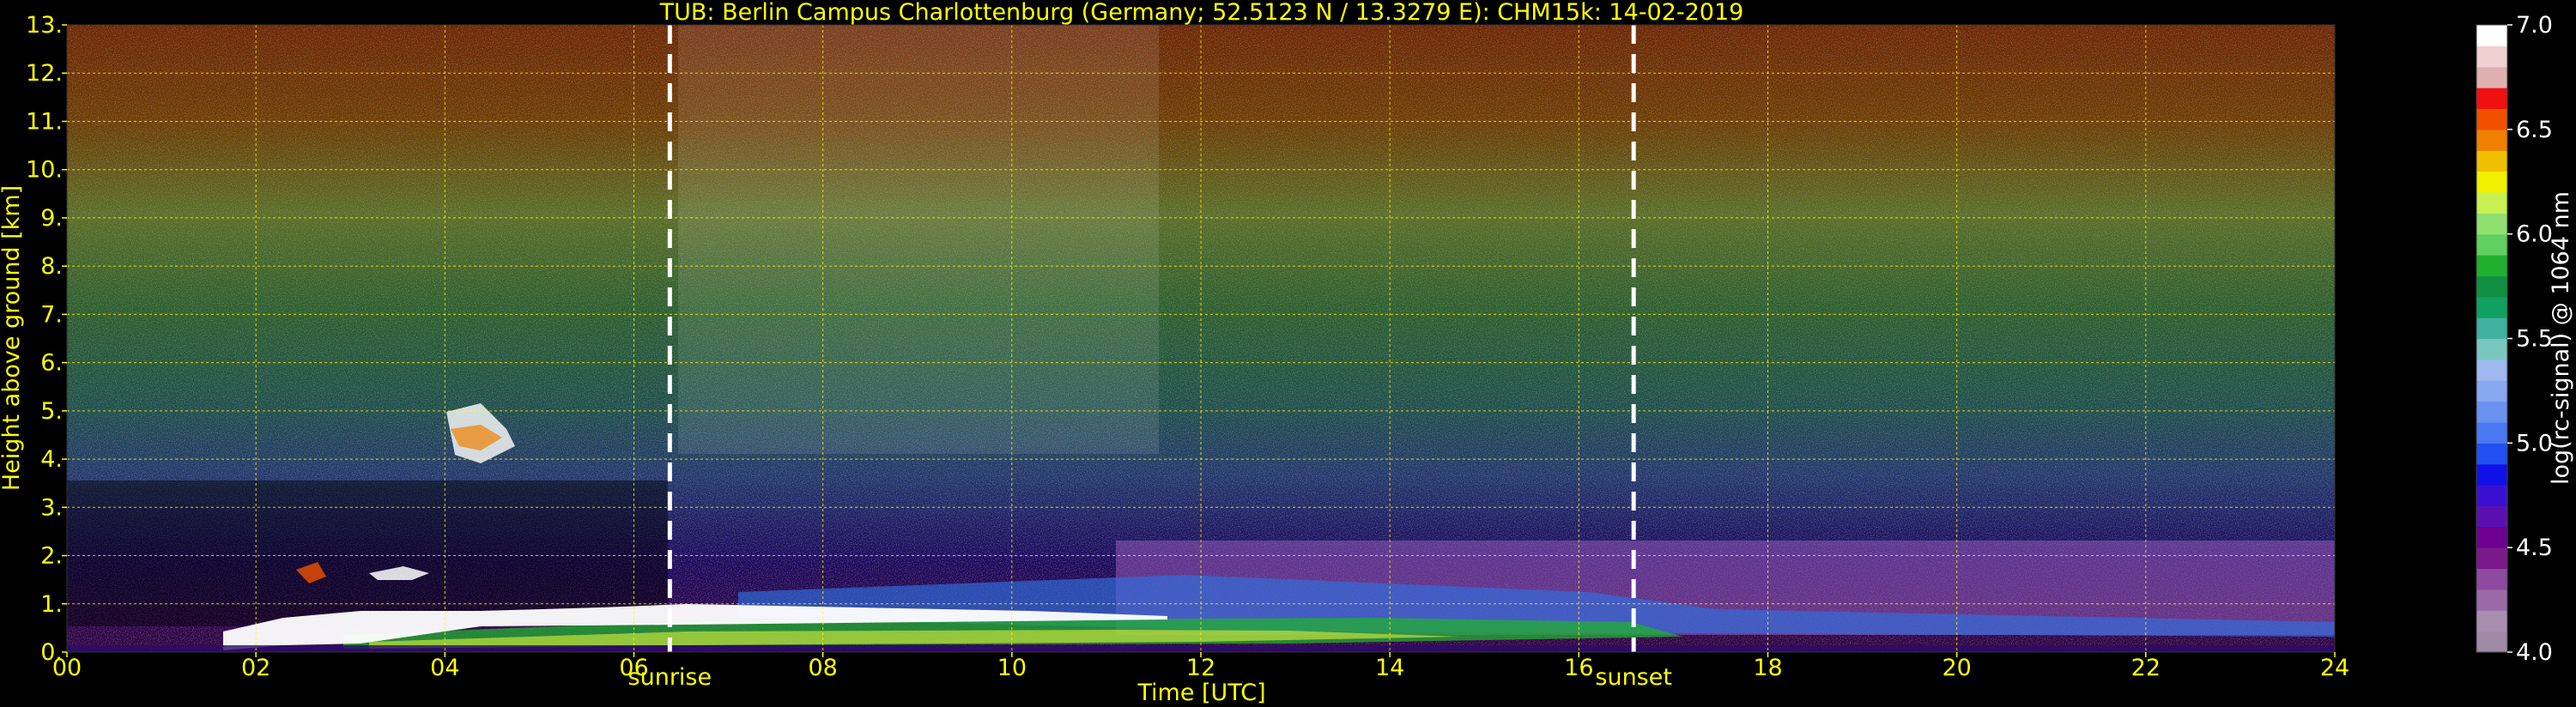  What do you see at coordinates (2534, 26) in the screenshot?
I see `colorbar-tick-label: 7.0` at bounding box center [2534, 26].